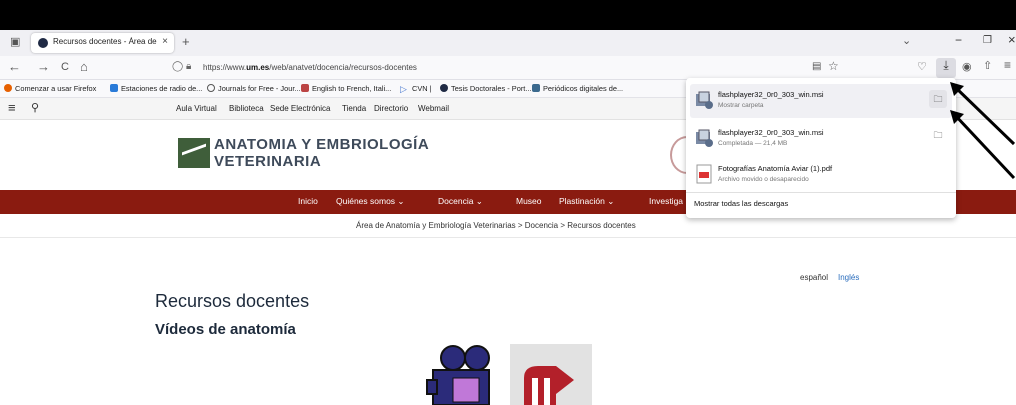 The image size is (1016, 405). Describe the element at coordinates (308, 201) in the screenshot. I see `nav-inicio: Inicio` at that location.